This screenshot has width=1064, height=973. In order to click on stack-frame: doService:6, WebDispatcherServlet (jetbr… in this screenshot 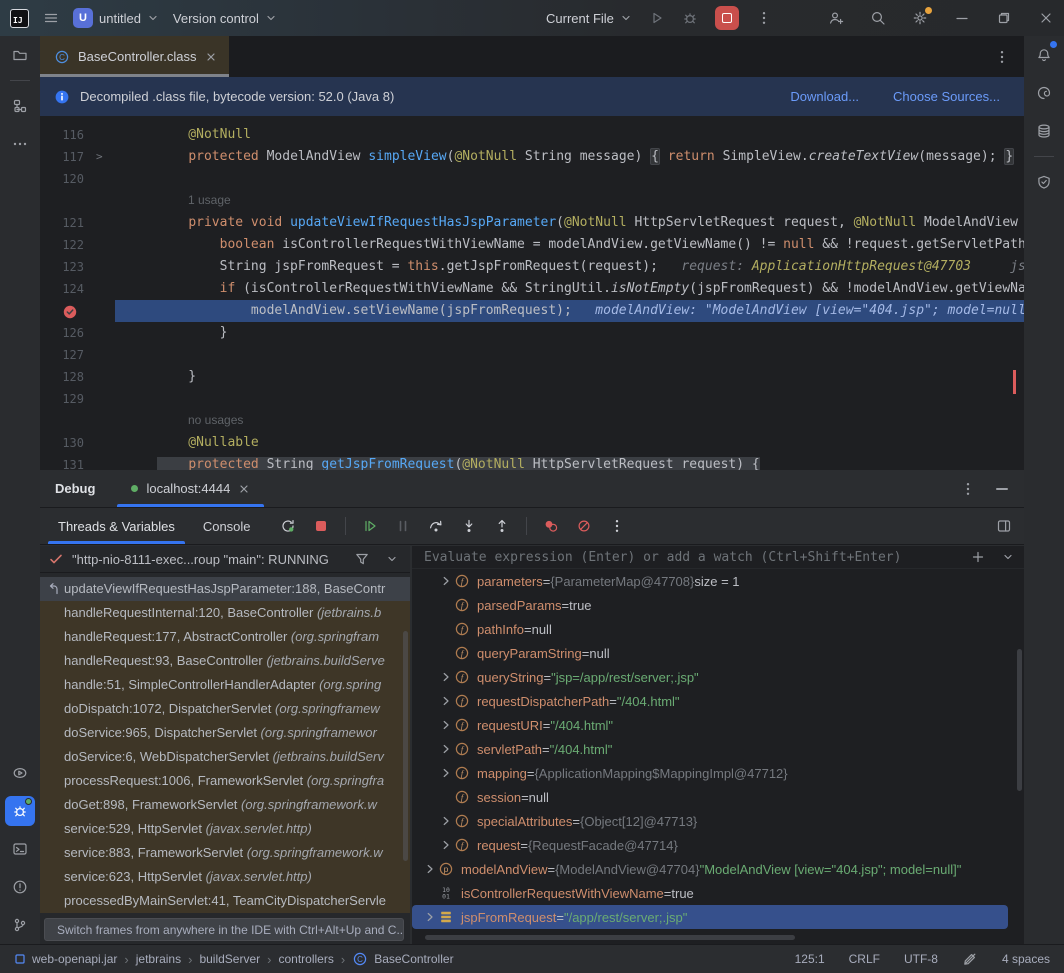, I will do `click(225, 757)`.